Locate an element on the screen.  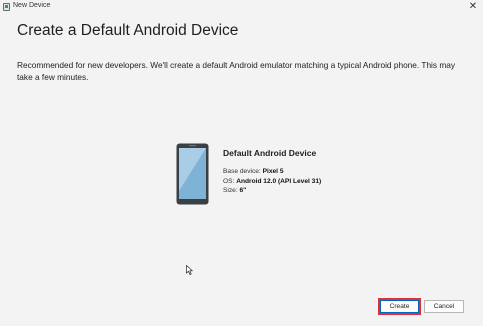
create-button: Create is located at coordinates (399, 306).